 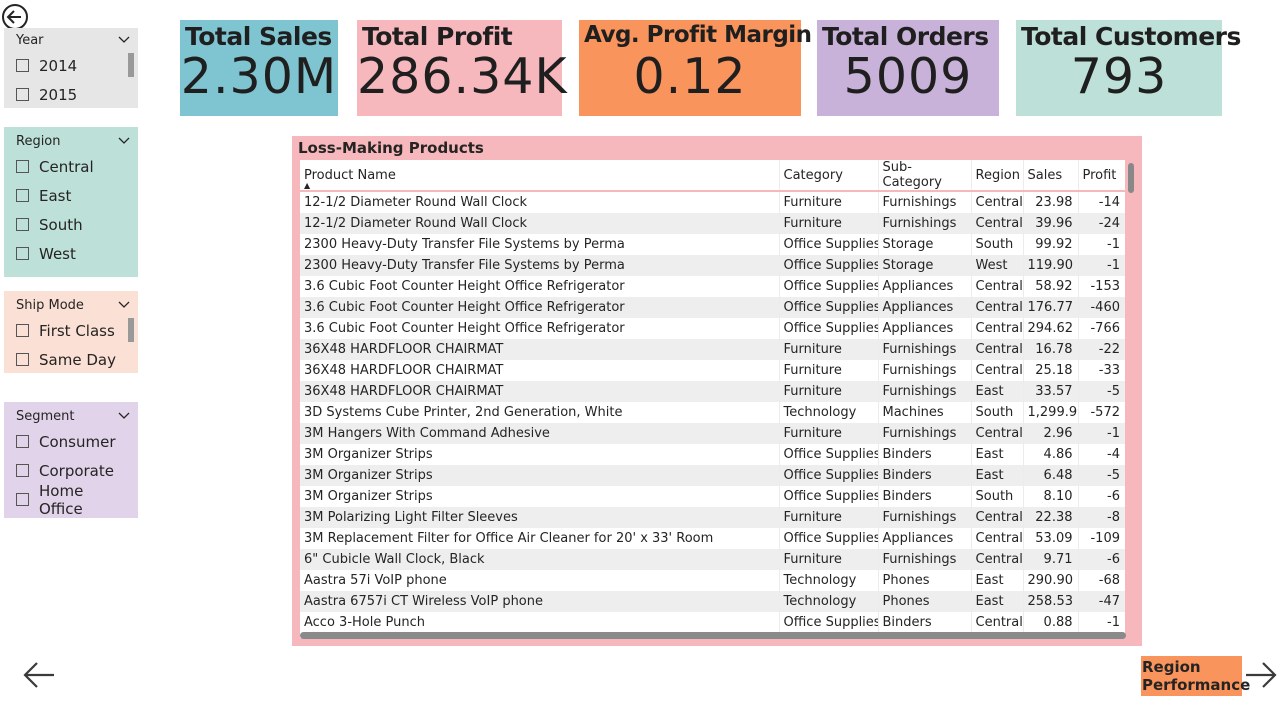 I want to click on cell-profit: -14, so click(x=1101, y=202).